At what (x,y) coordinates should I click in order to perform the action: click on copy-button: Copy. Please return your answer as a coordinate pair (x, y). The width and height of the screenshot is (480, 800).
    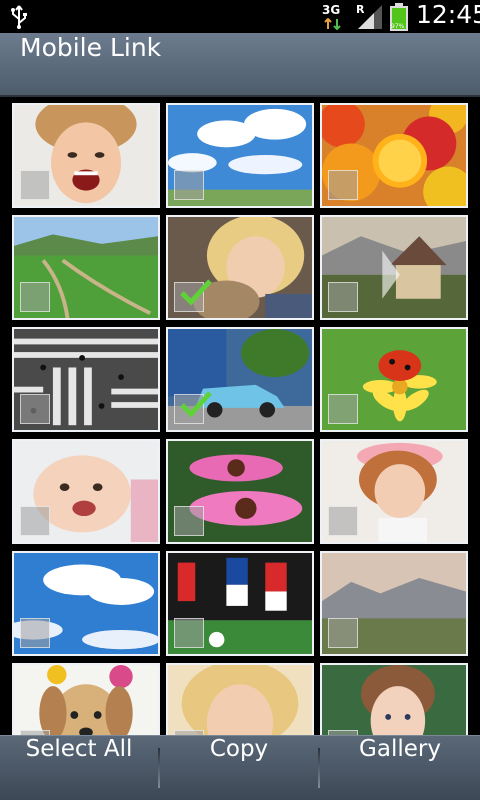
    Looking at the image, I should click on (239, 768).